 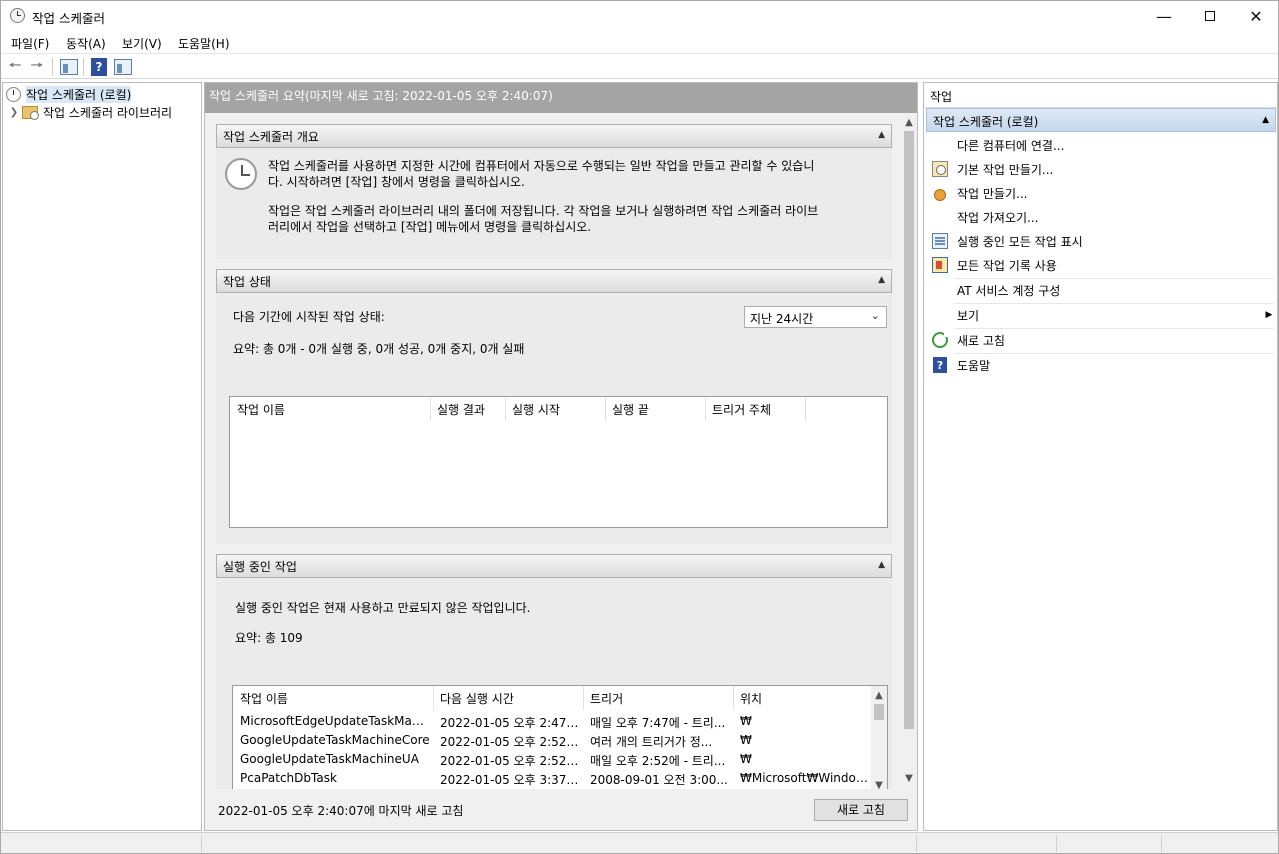 I want to click on close-button: ✕, so click(x=1256, y=16).